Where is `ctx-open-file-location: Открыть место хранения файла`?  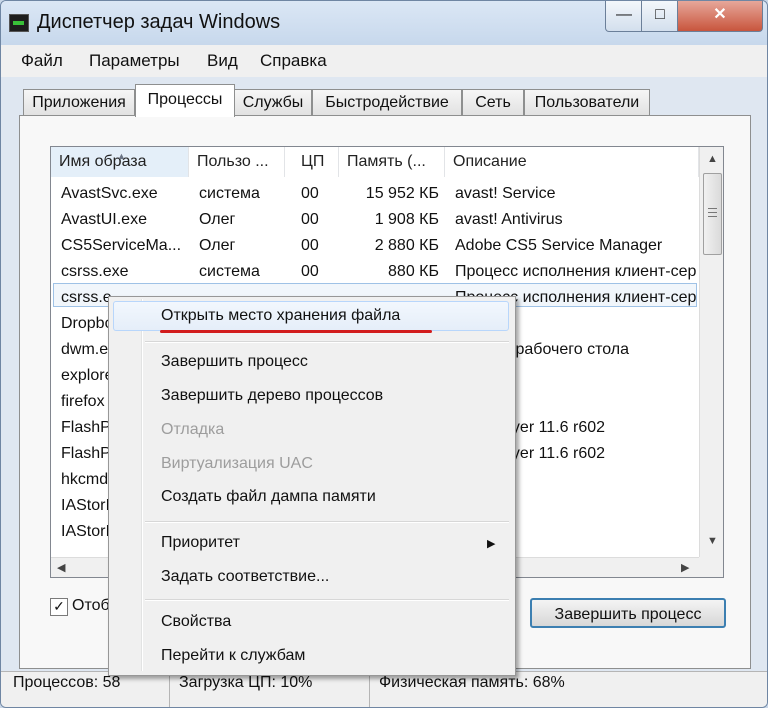 ctx-open-file-location: Открыть место хранения файла is located at coordinates (311, 316).